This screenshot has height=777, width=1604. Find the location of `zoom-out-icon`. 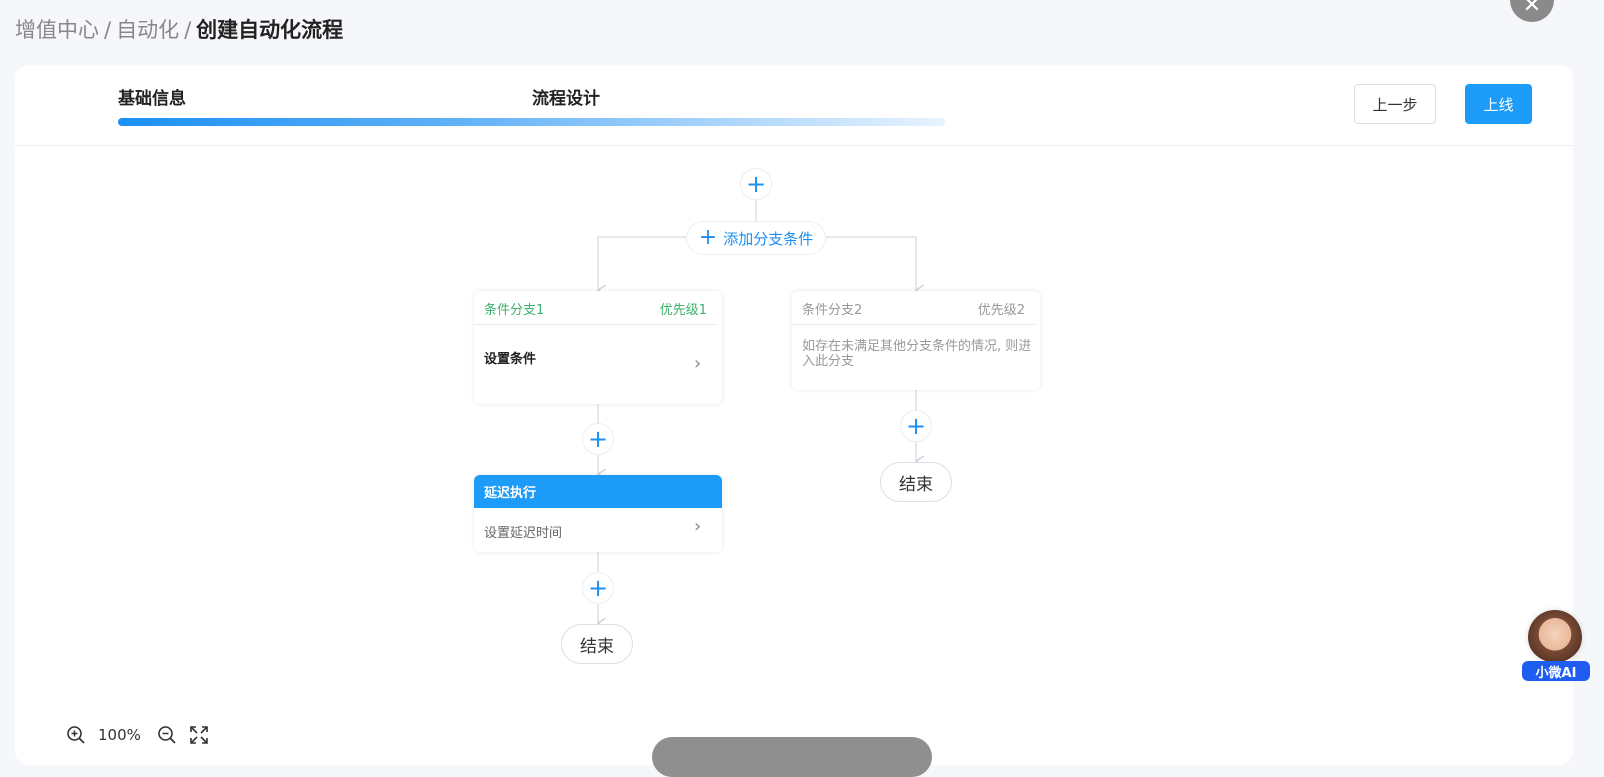

zoom-out-icon is located at coordinates (167, 735).